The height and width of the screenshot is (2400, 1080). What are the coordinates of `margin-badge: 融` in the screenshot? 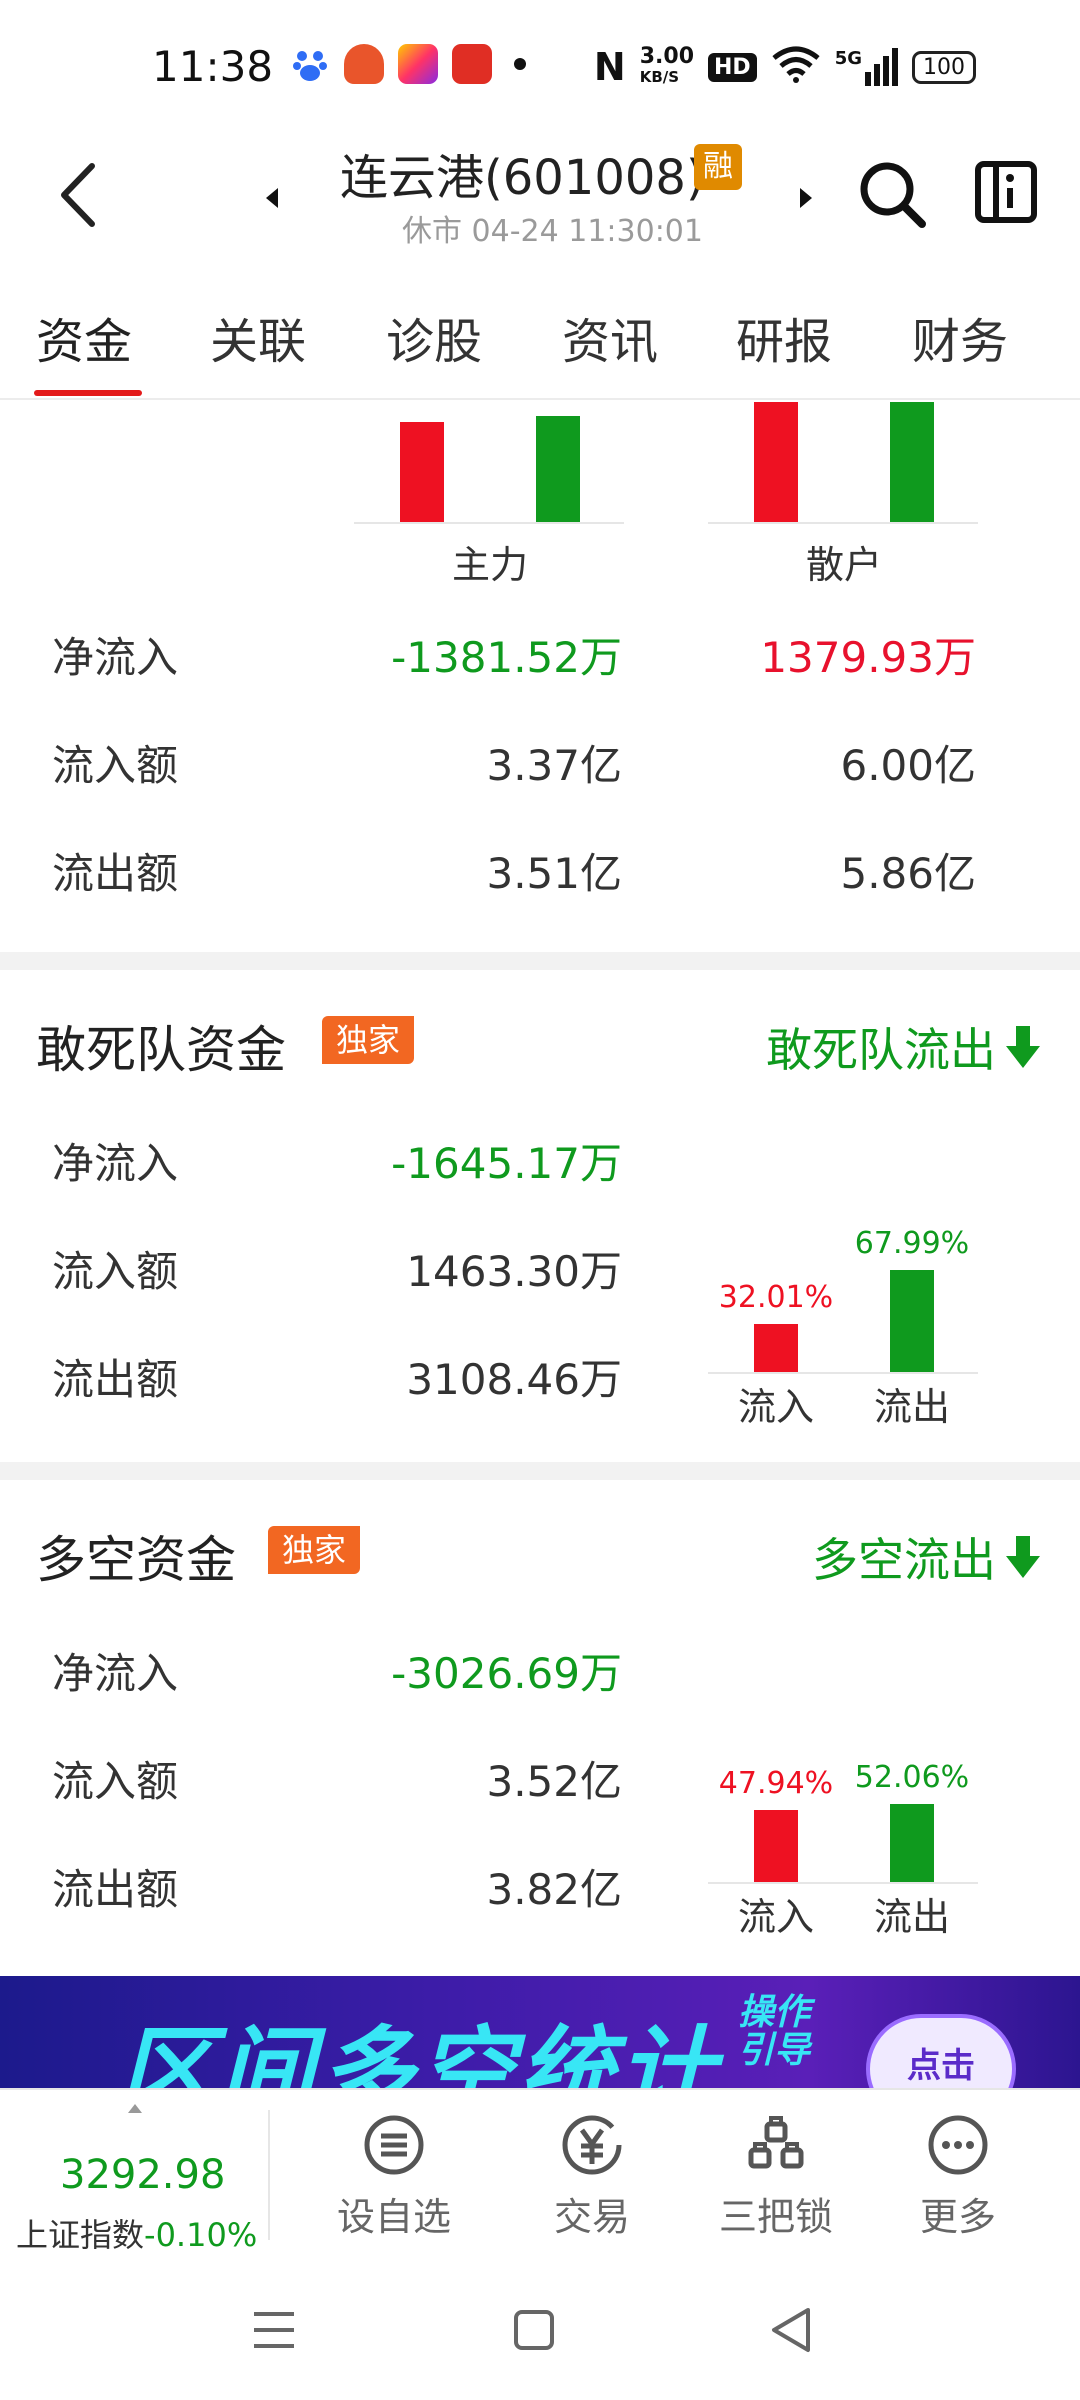 It's located at (718, 167).